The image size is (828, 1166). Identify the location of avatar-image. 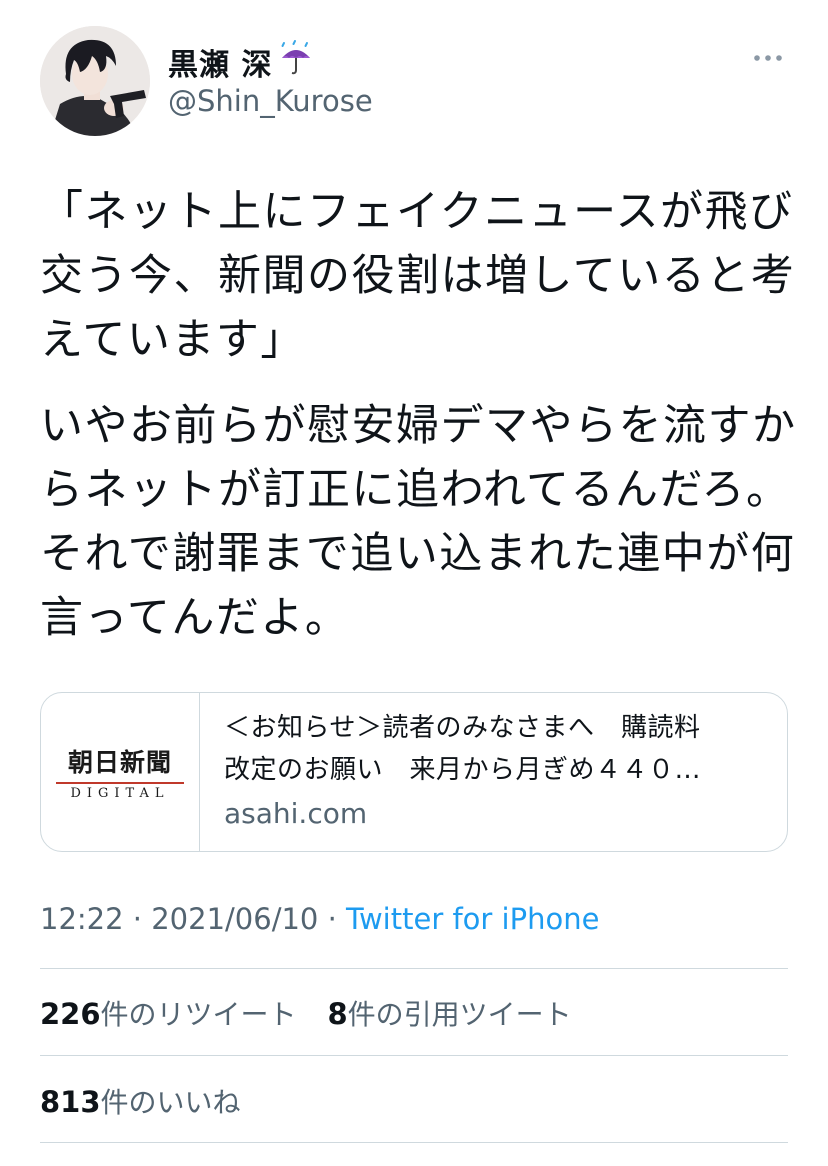
(95, 81).